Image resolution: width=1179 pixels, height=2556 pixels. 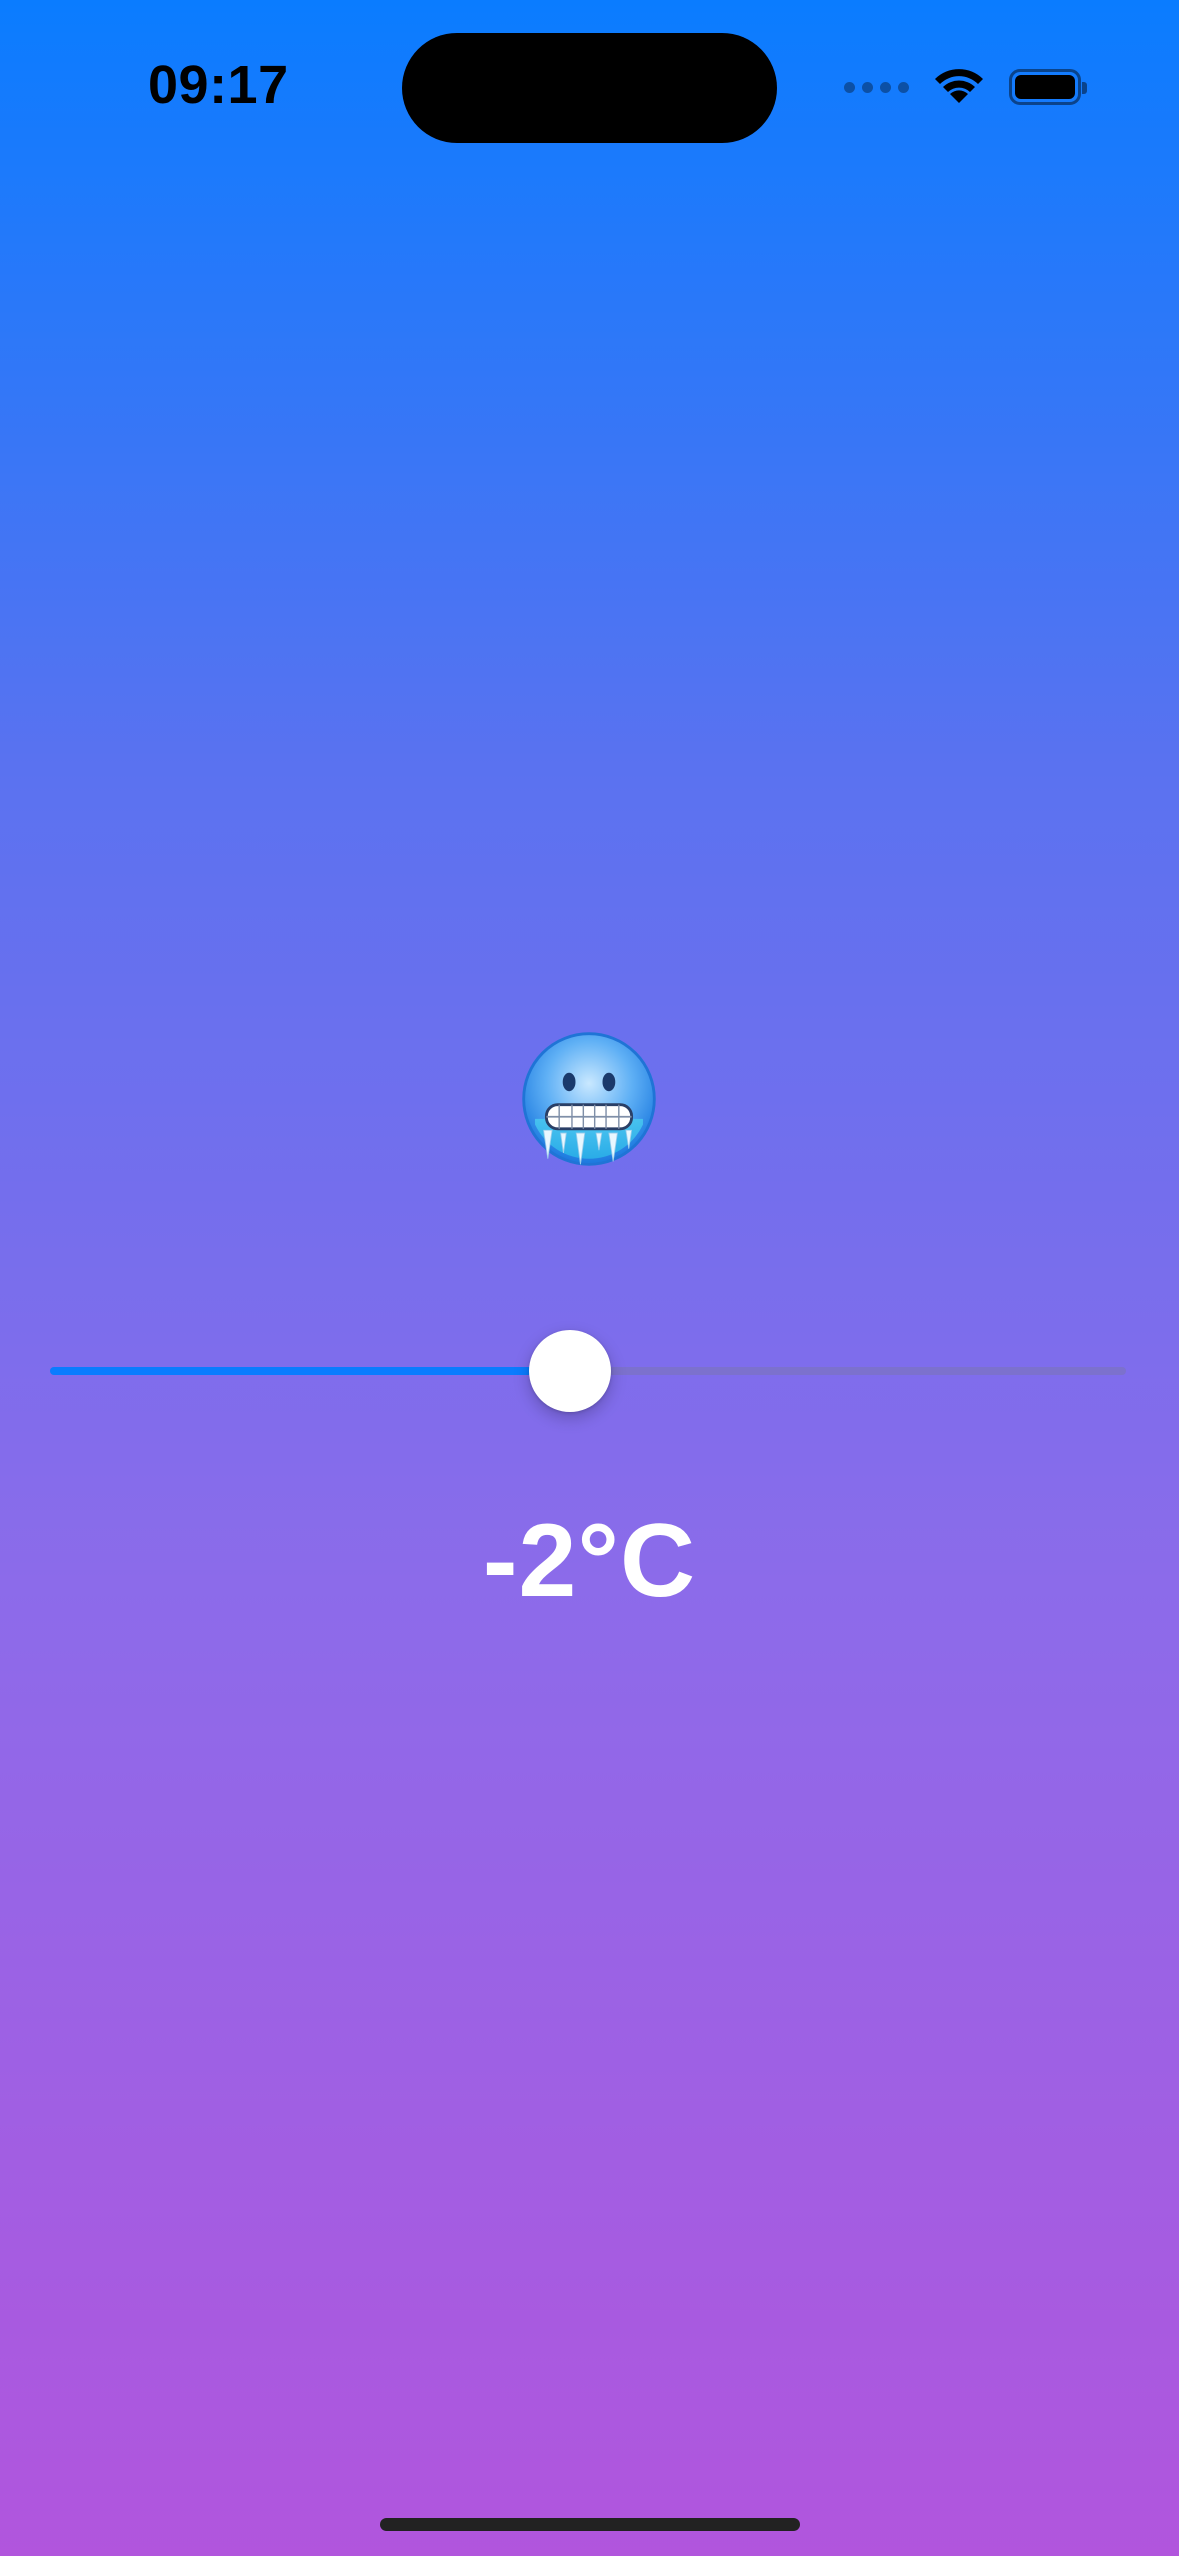 What do you see at coordinates (876, 87) in the screenshot?
I see `cellular-dots-icon` at bounding box center [876, 87].